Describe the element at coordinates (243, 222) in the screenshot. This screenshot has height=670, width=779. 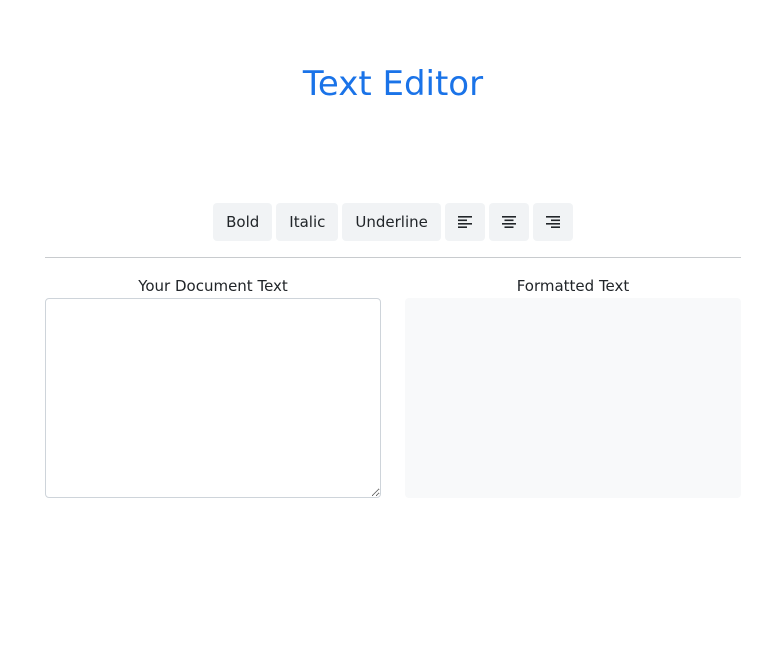
I see `bold-button: Bold` at that location.